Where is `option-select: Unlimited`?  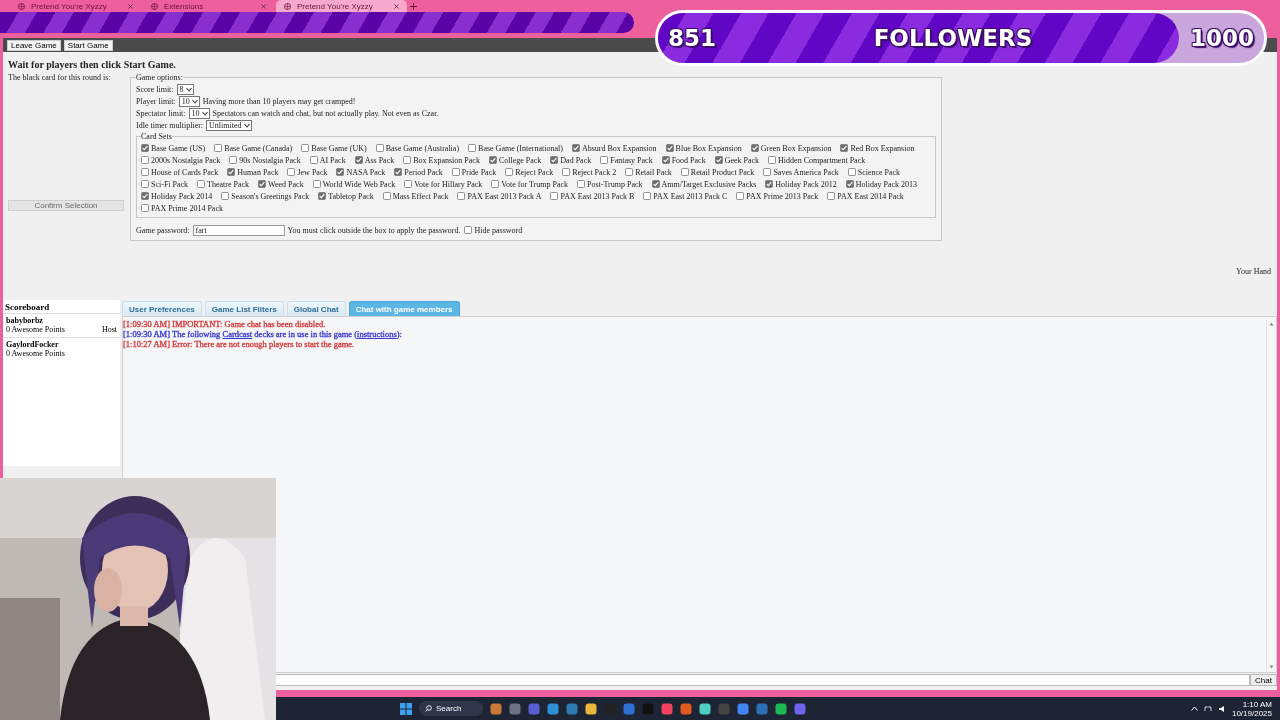
option-select: Unlimited is located at coordinates (229, 125).